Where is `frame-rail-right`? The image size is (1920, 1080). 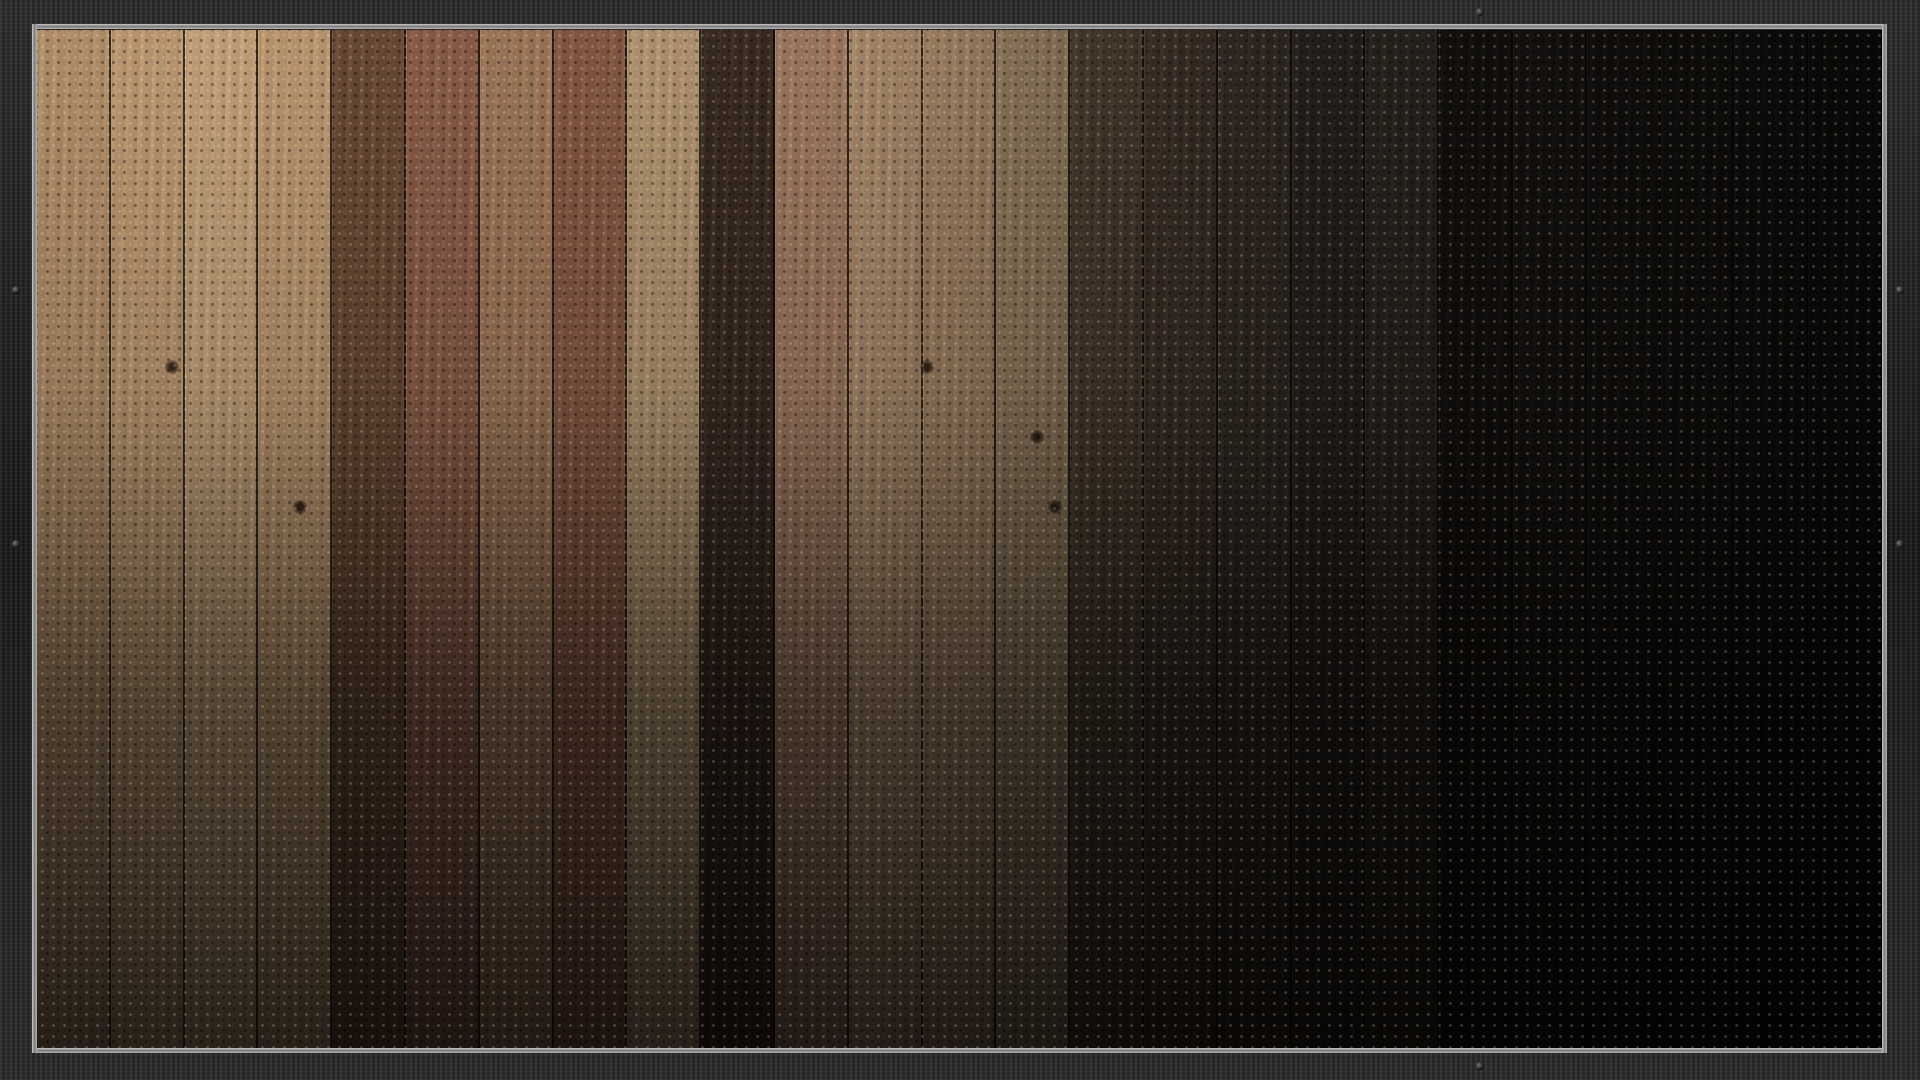
frame-rail-right is located at coordinates (1884, 538).